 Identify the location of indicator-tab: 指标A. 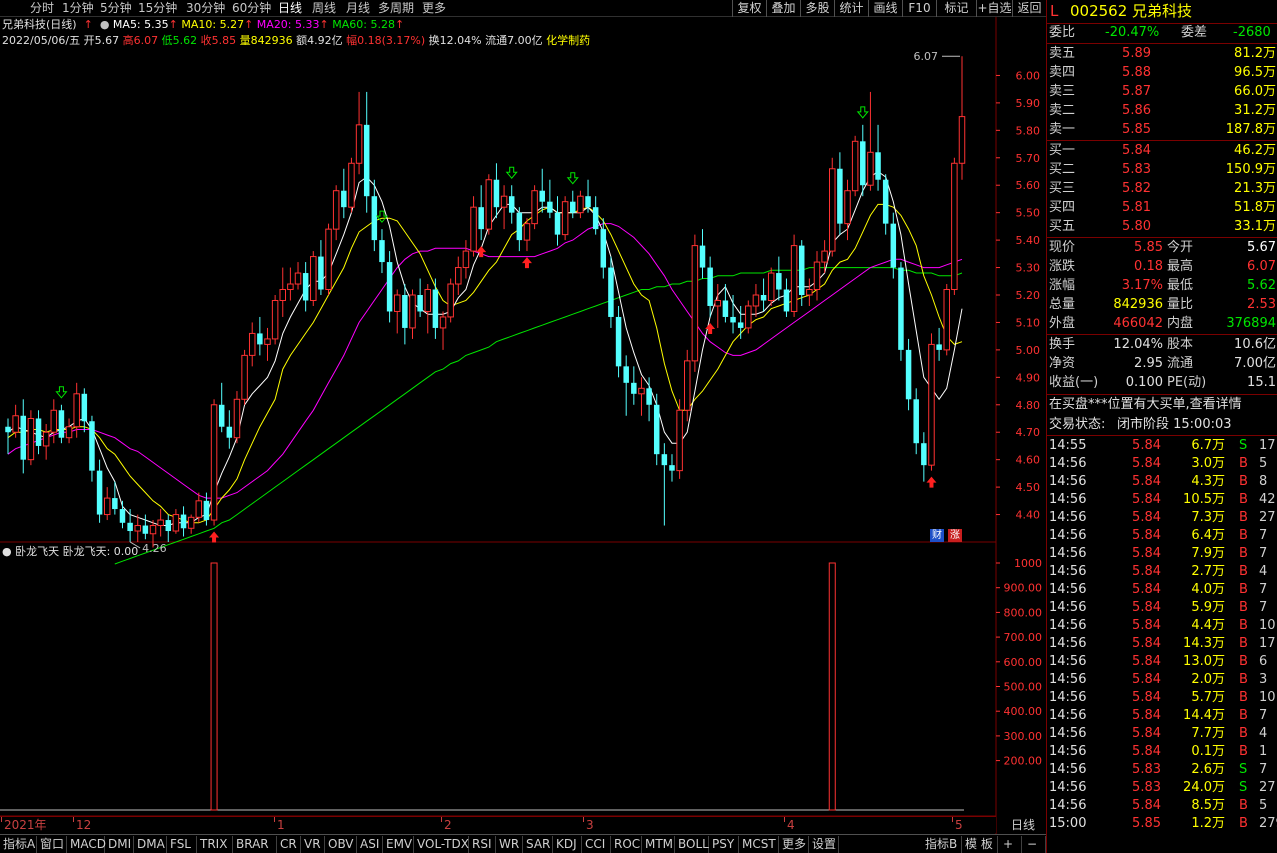
(18, 844).